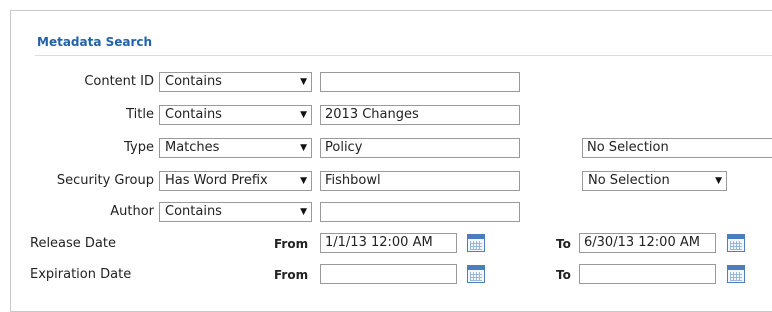 The image size is (772, 312). Describe the element at coordinates (235, 115) in the screenshot. I see `title-operator-select: Contains ▼` at that location.